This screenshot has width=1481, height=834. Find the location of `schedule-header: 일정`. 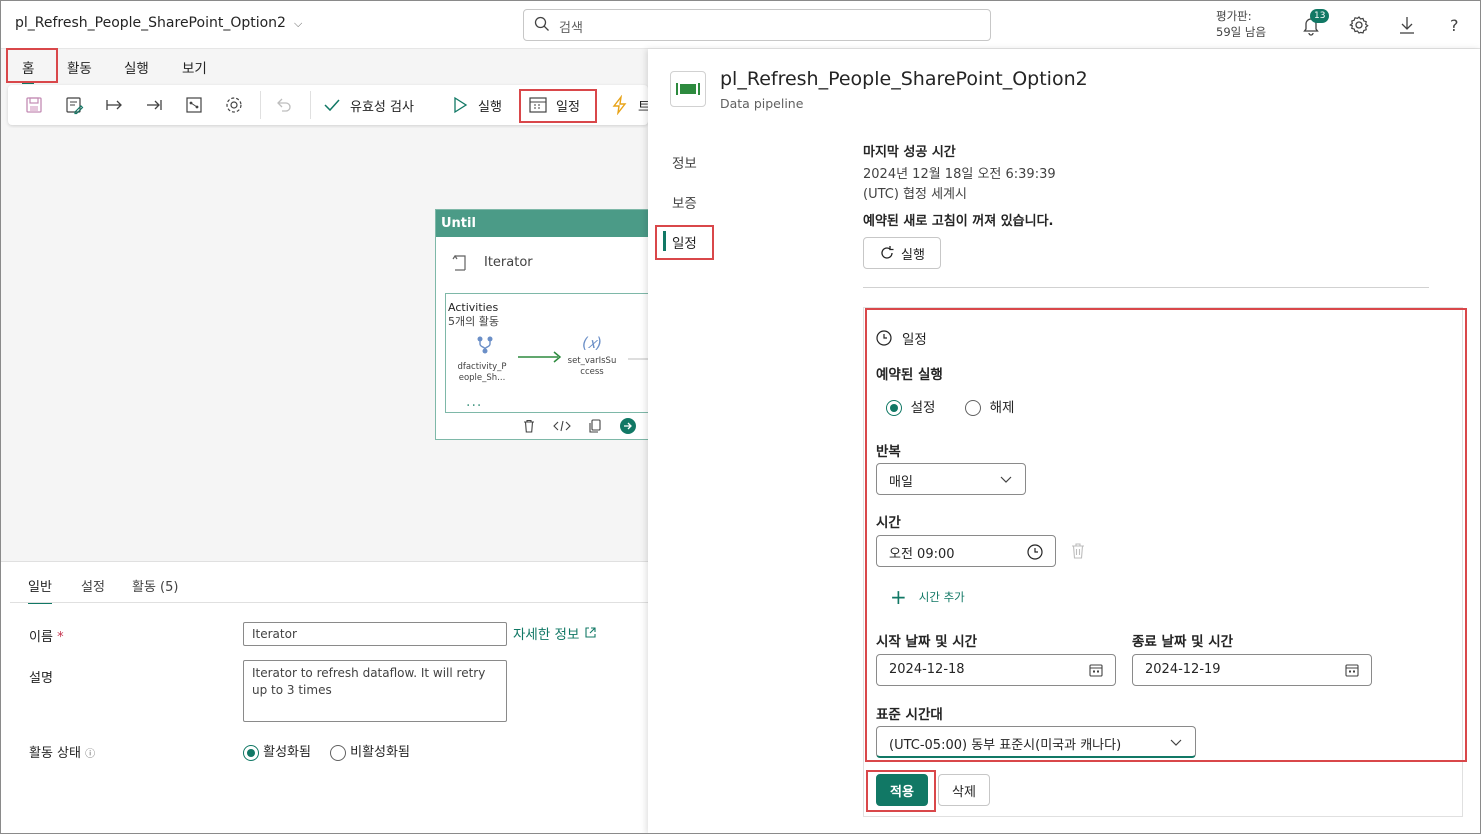

schedule-header: 일정 is located at coordinates (901, 338).